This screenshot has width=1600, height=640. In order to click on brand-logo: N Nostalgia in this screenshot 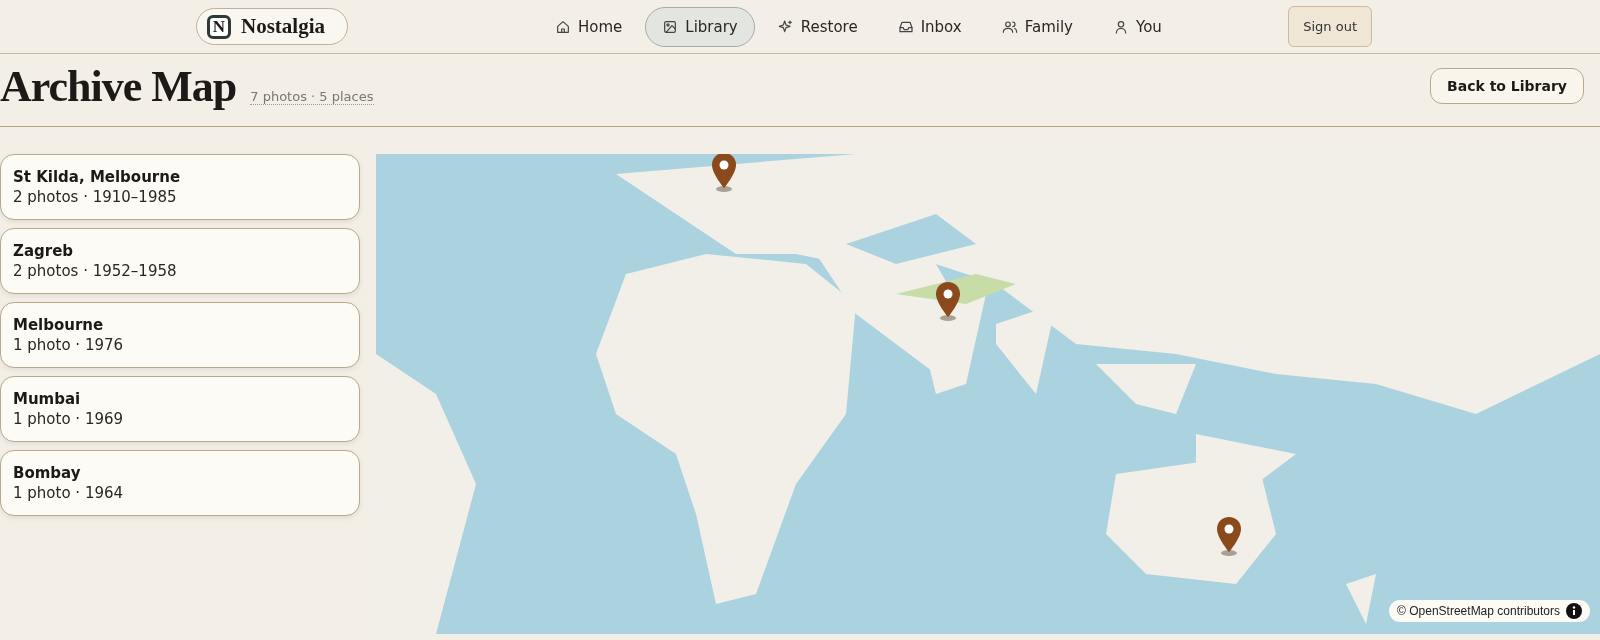, I will do `click(272, 26)`.